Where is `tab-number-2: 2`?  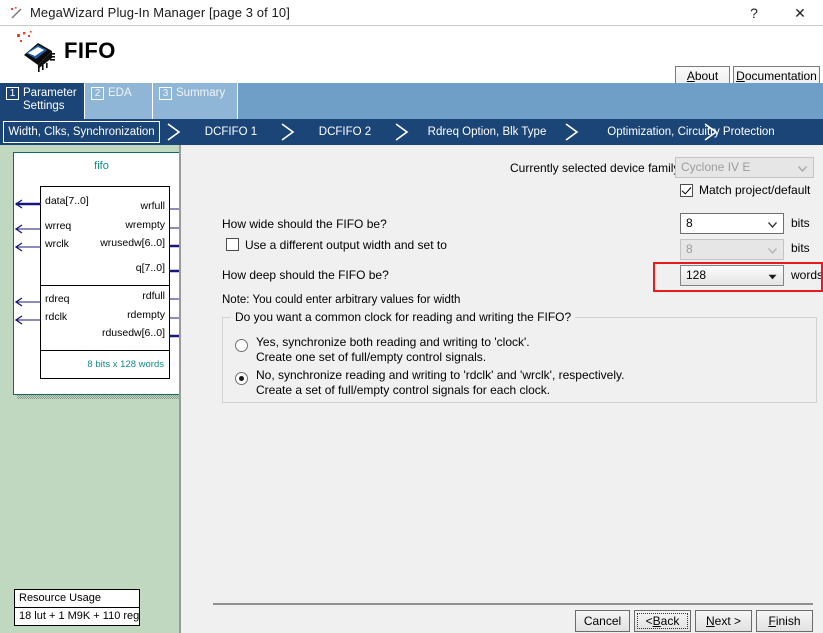 tab-number-2: 2 is located at coordinates (97, 93).